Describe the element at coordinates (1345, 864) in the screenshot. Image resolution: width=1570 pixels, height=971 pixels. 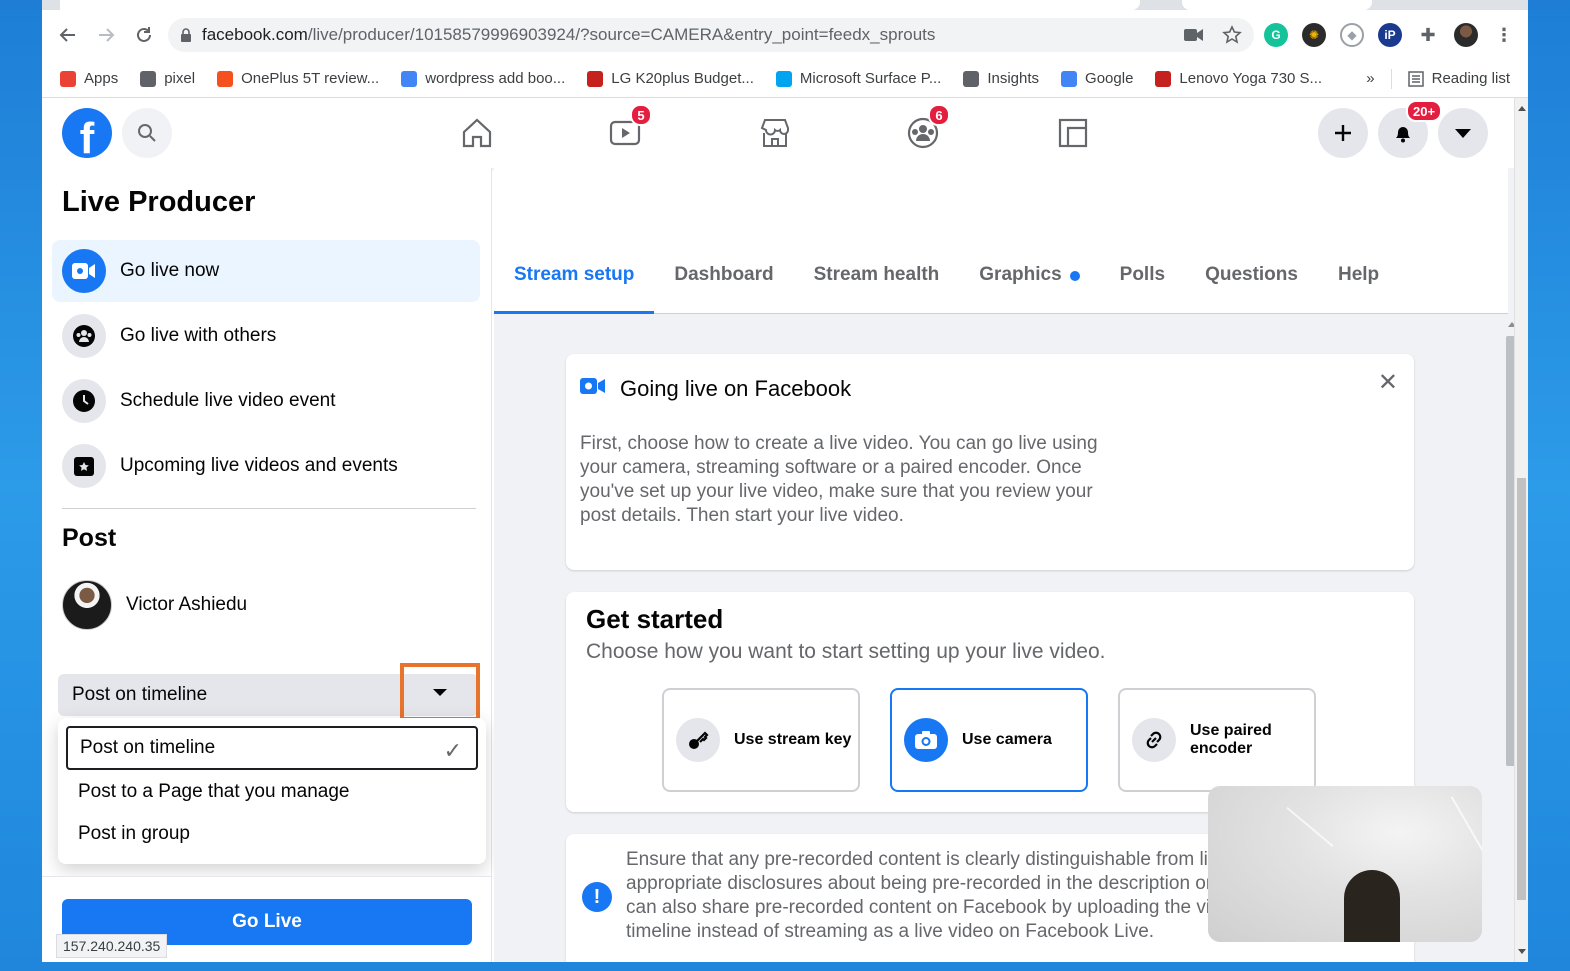
I see `camera-preview` at that location.